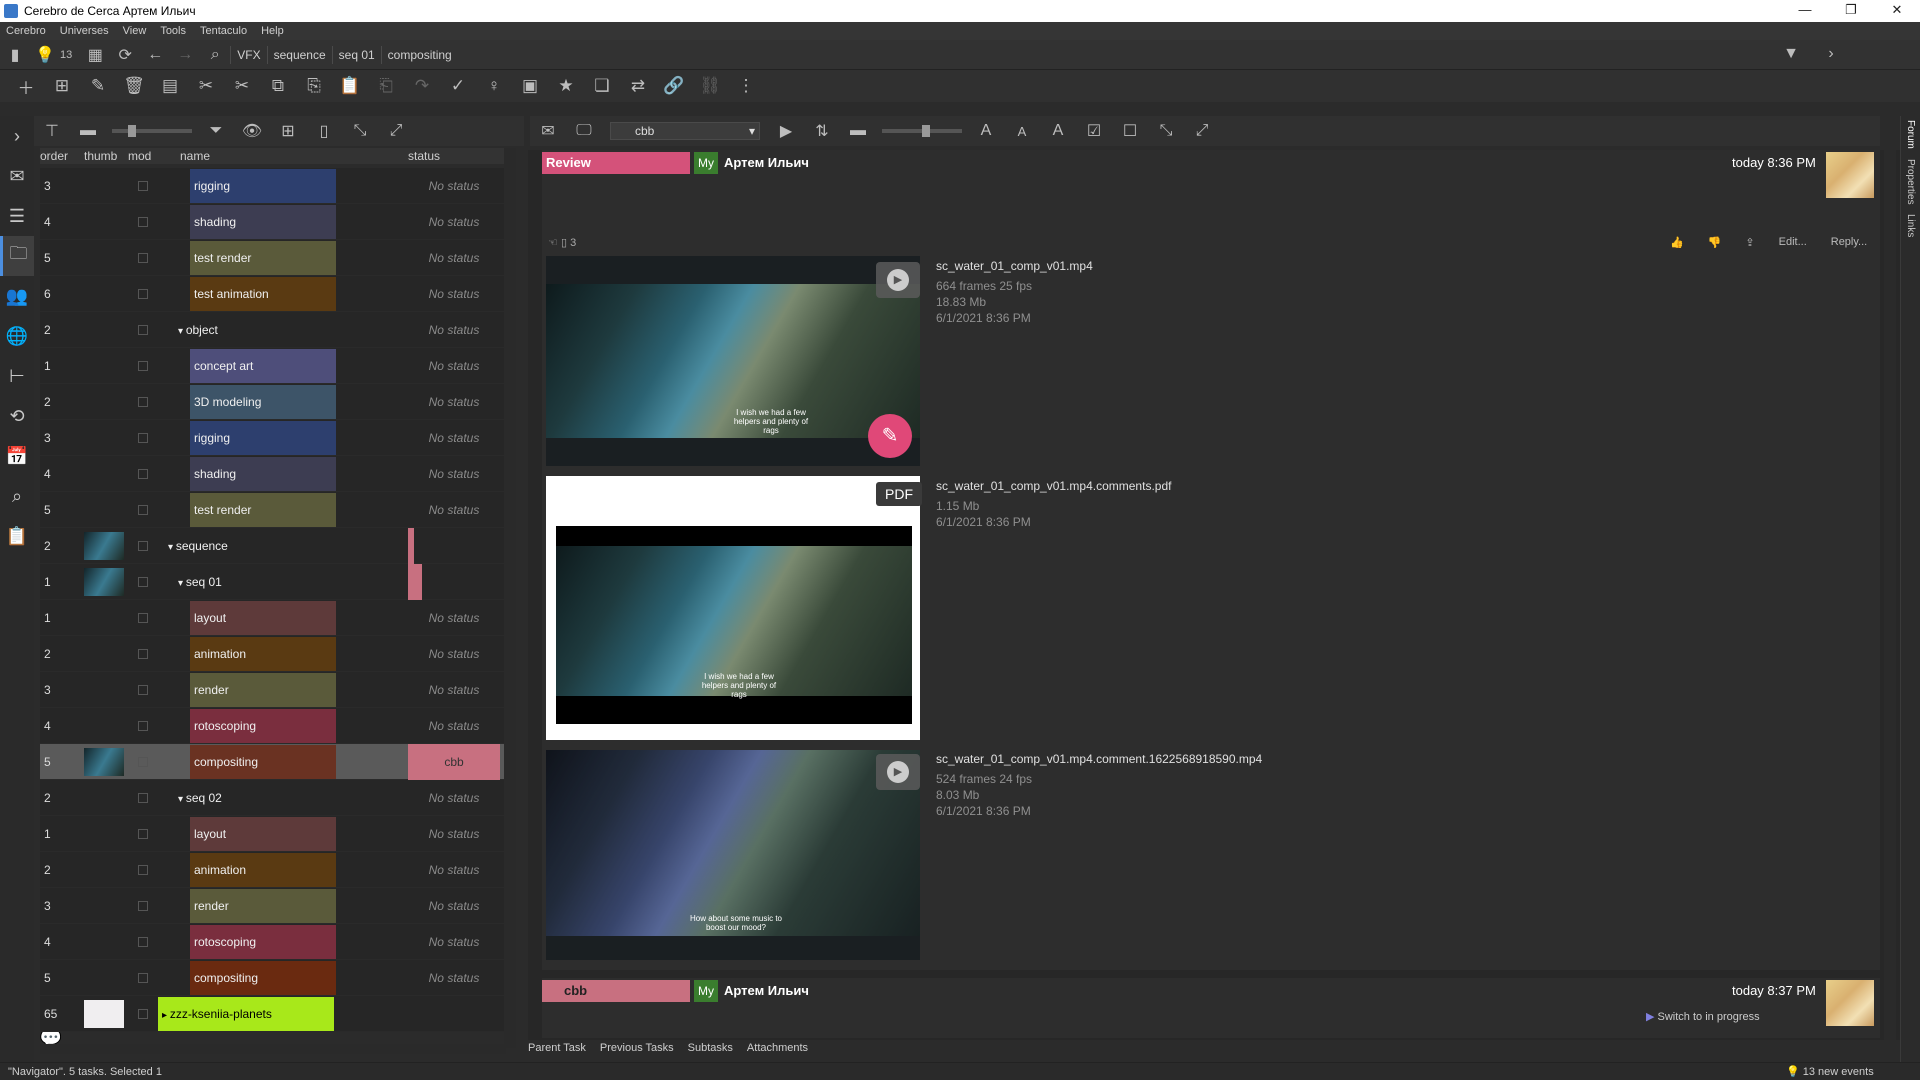 The width and height of the screenshot is (1920, 1080). I want to click on mail-icon: ✉, so click(17, 176).